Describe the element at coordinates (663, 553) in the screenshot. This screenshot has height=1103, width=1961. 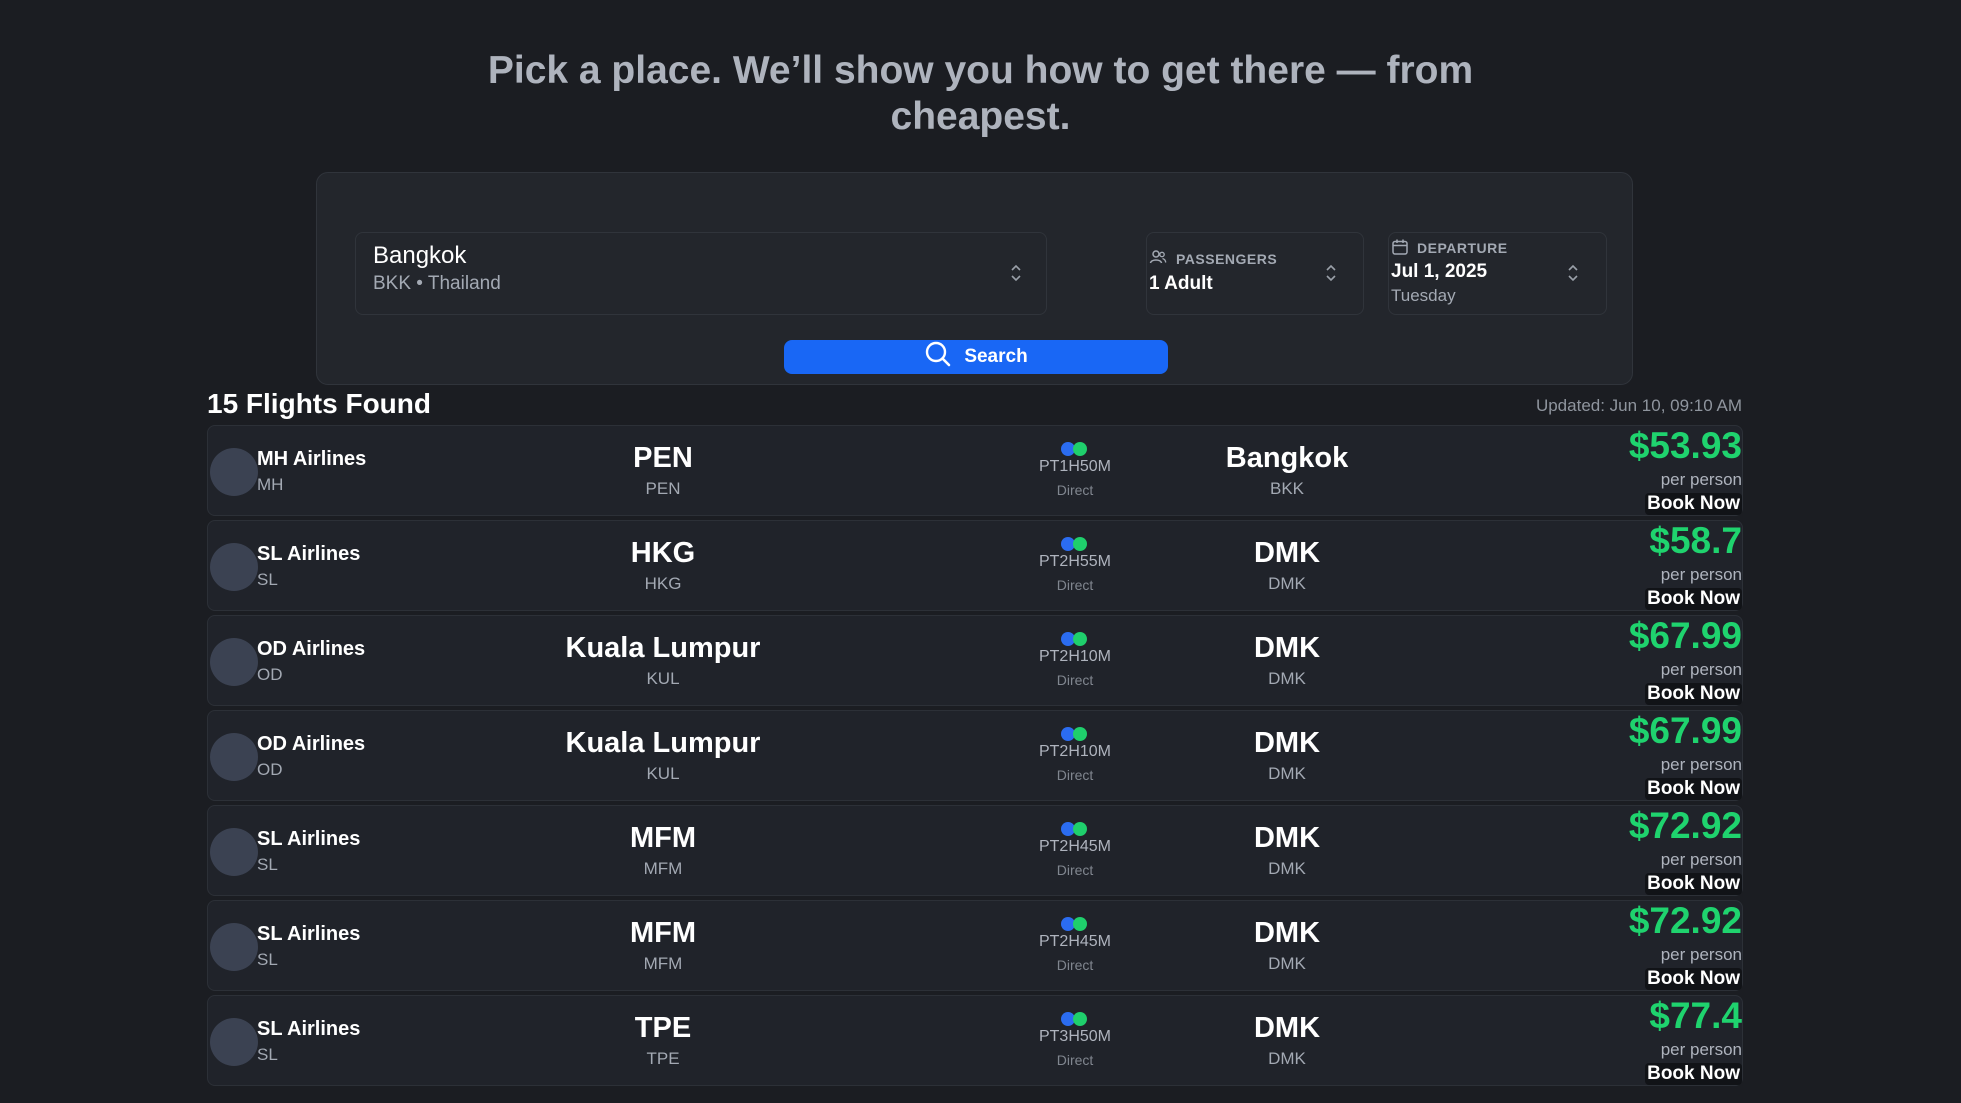
I see `origin-name: HKG` at that location.